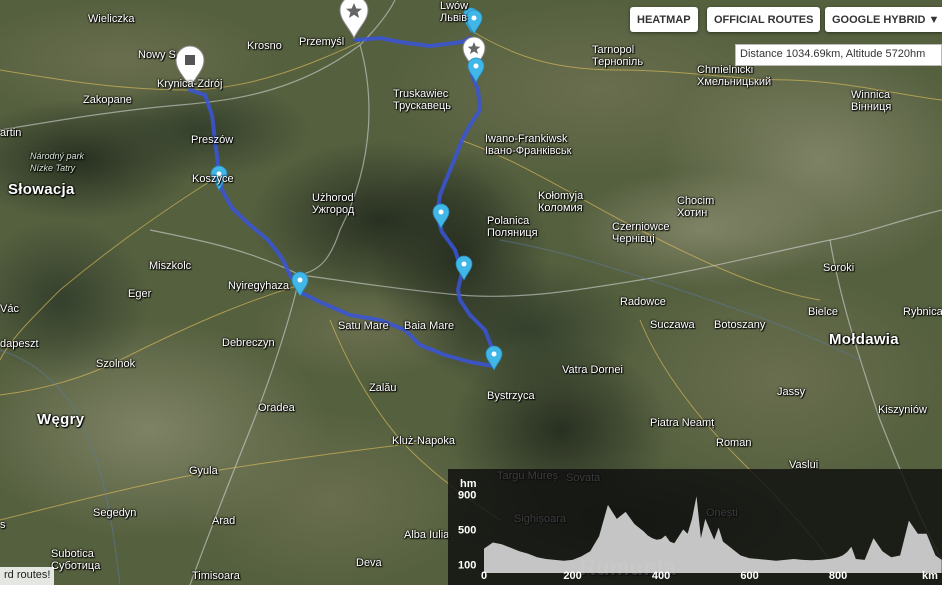 The width and height of the screenshot is (942, 590). I want to click on label-tarnopol: Tarnopol Тернопіль, so click(617, 56).